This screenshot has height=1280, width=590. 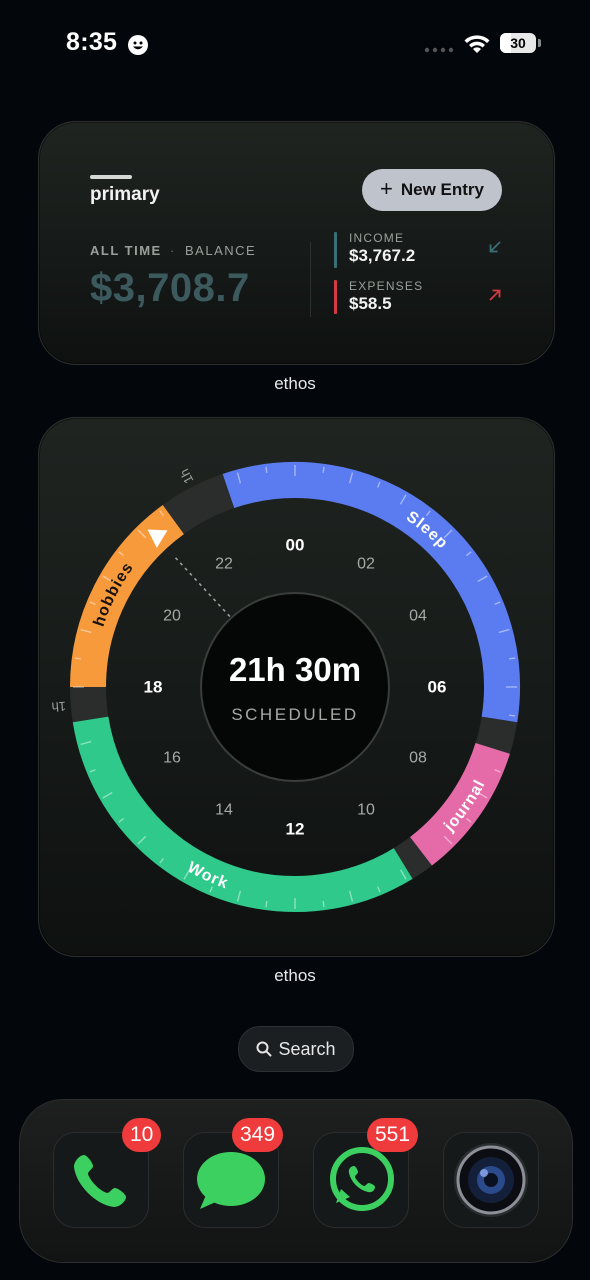 I want to click on hour-label: 12, so click(x=295, y=829).